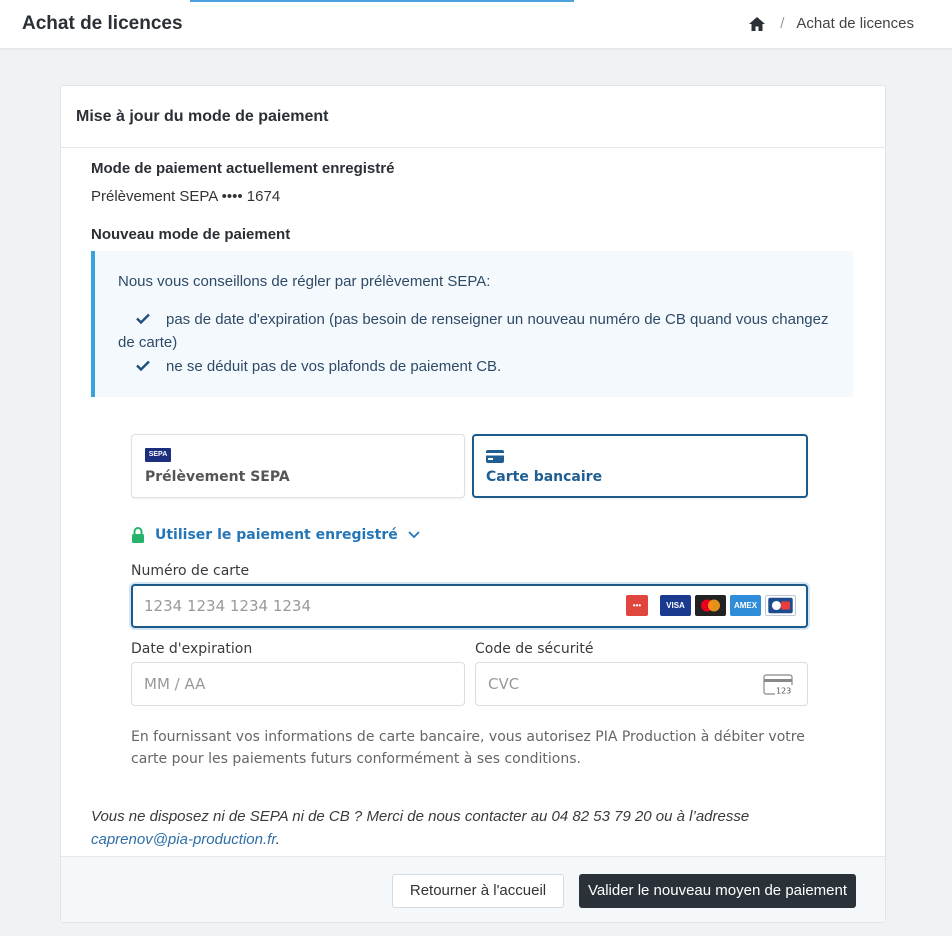 The height and width of the screenshot is (936, 952). What do you see at coordinates (783, 691) in the screenshot?
I see `cvc-icon-text: 123` at bounding box center [783, 691].